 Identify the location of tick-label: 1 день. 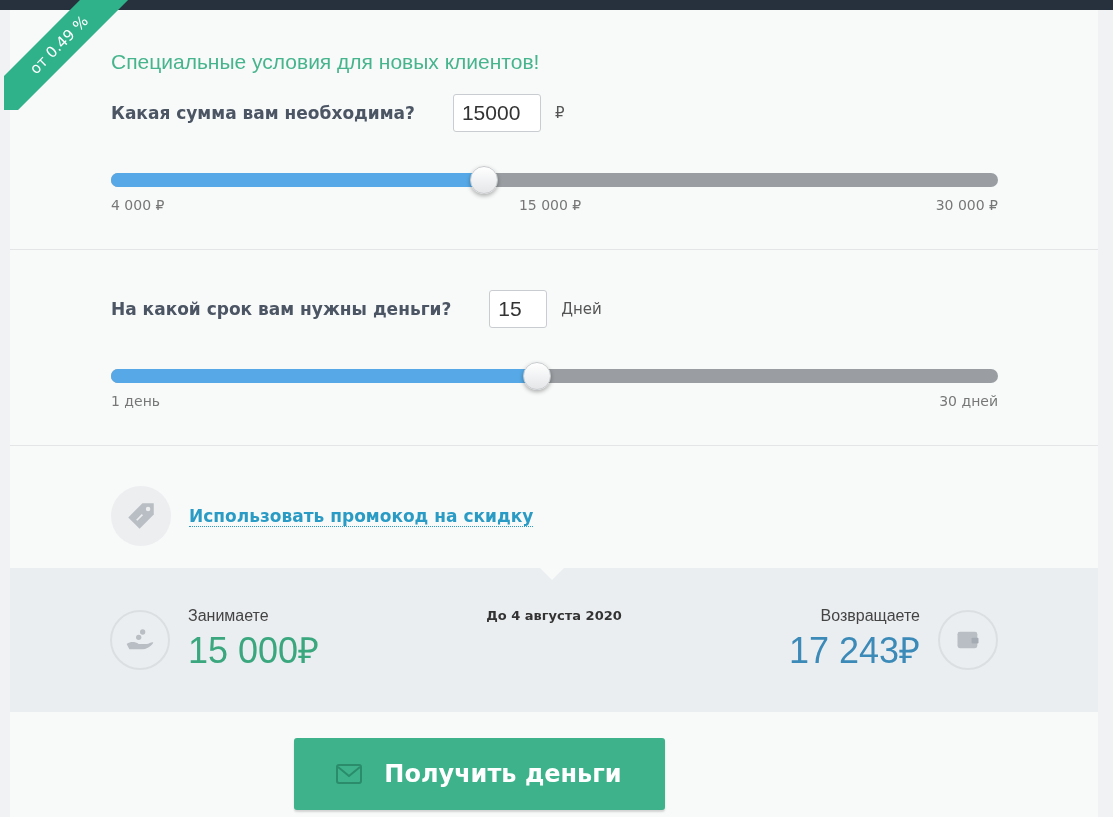
(136, 401).